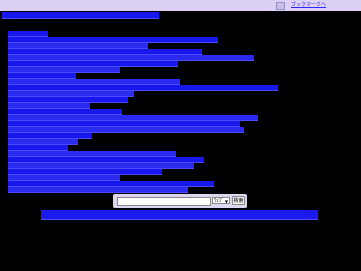 Image resolution: width=361 pixels, height=271 pixels. I want to click on chevron-down-icon: ▼, so click(226, 201).